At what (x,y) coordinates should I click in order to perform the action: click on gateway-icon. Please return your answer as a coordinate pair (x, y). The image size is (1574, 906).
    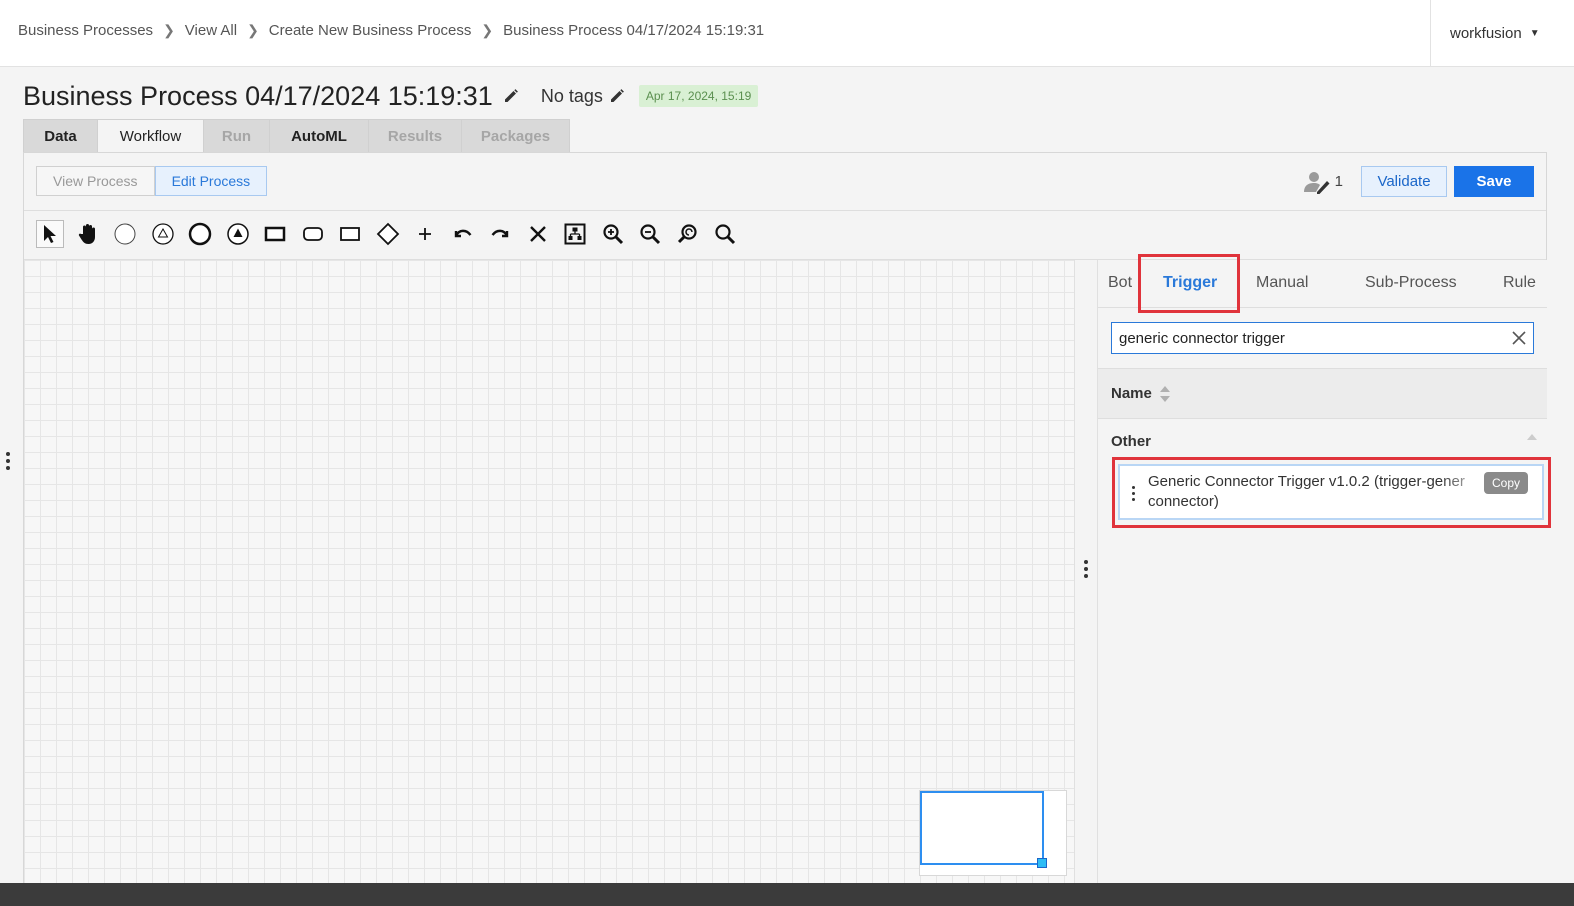
    Looking at the image, I should click on (387, 234).